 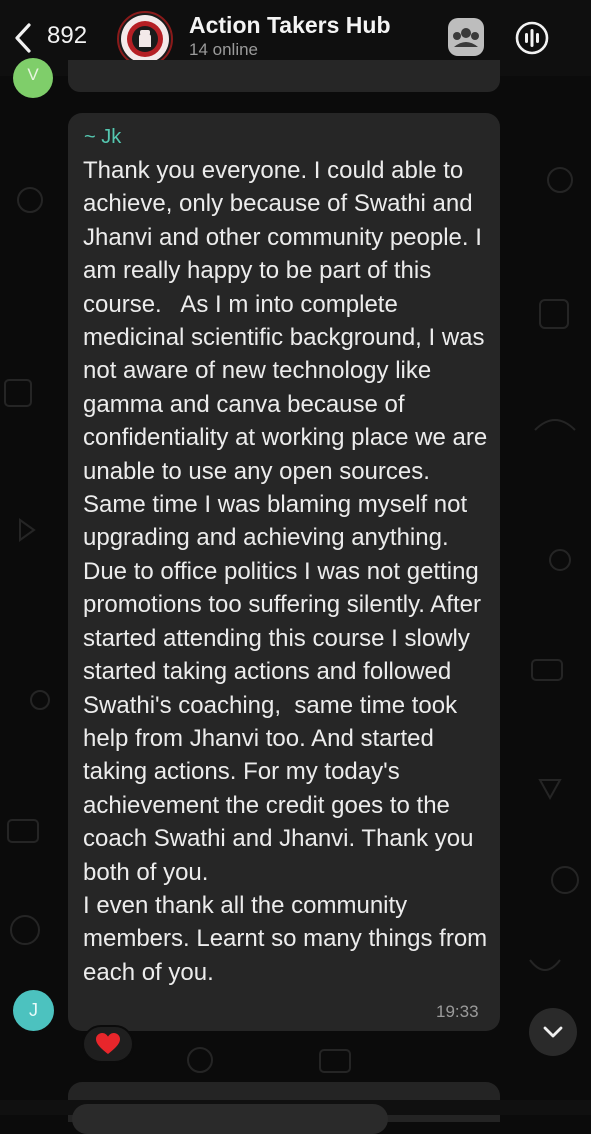 I want to click on chat-title: Action Takers Hub, so click(x=290, y=25).